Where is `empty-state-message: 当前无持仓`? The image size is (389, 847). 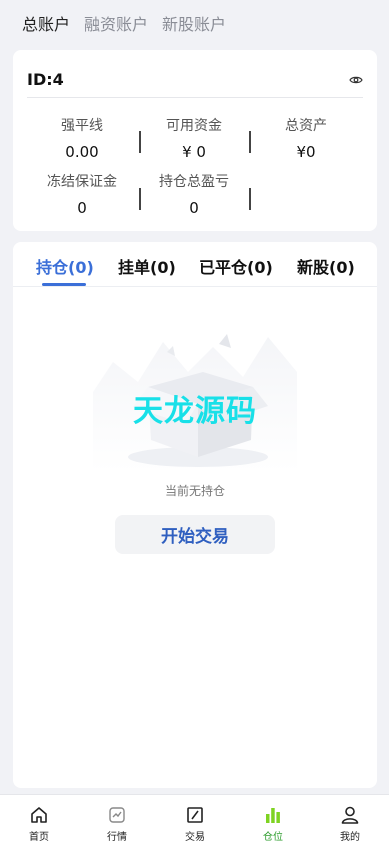 empty-state-message: 当前无持仓 is located at coordinates (194, 491).